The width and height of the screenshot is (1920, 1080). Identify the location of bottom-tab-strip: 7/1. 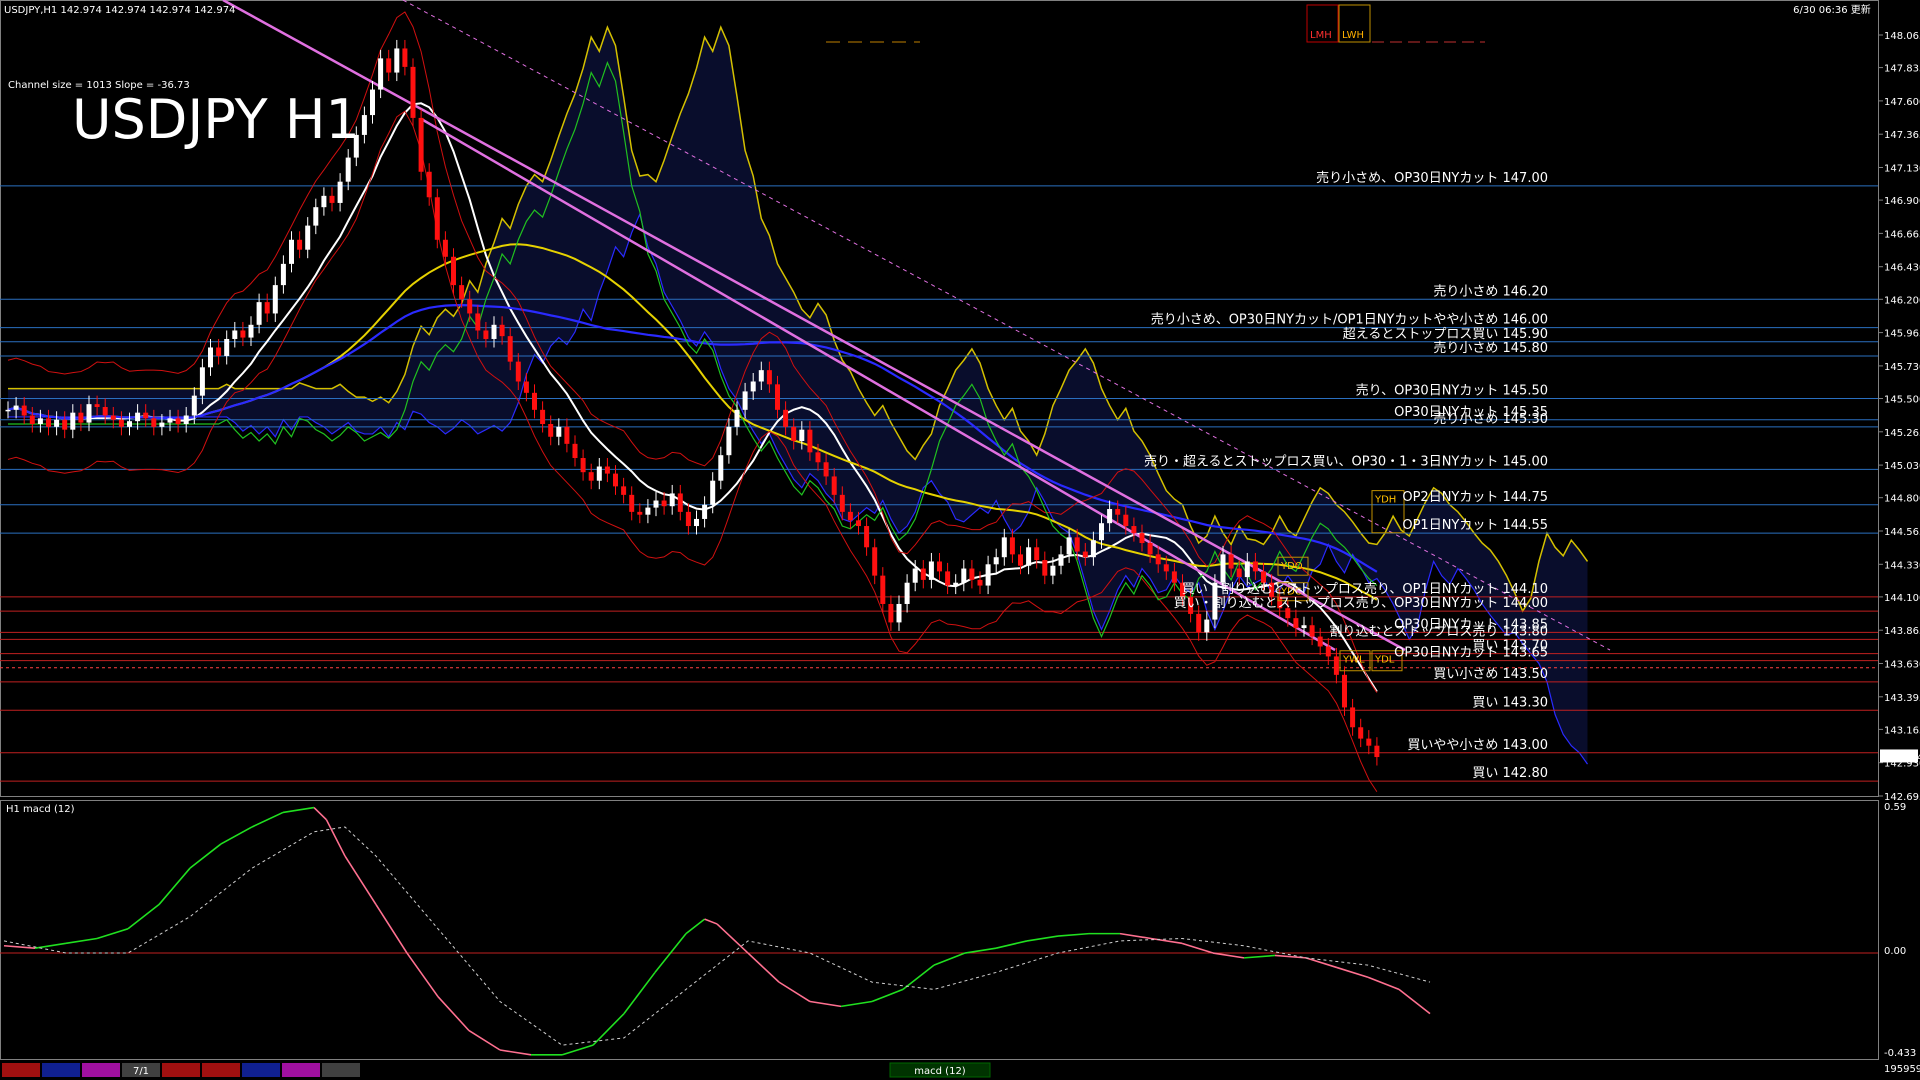
(181, 1070).